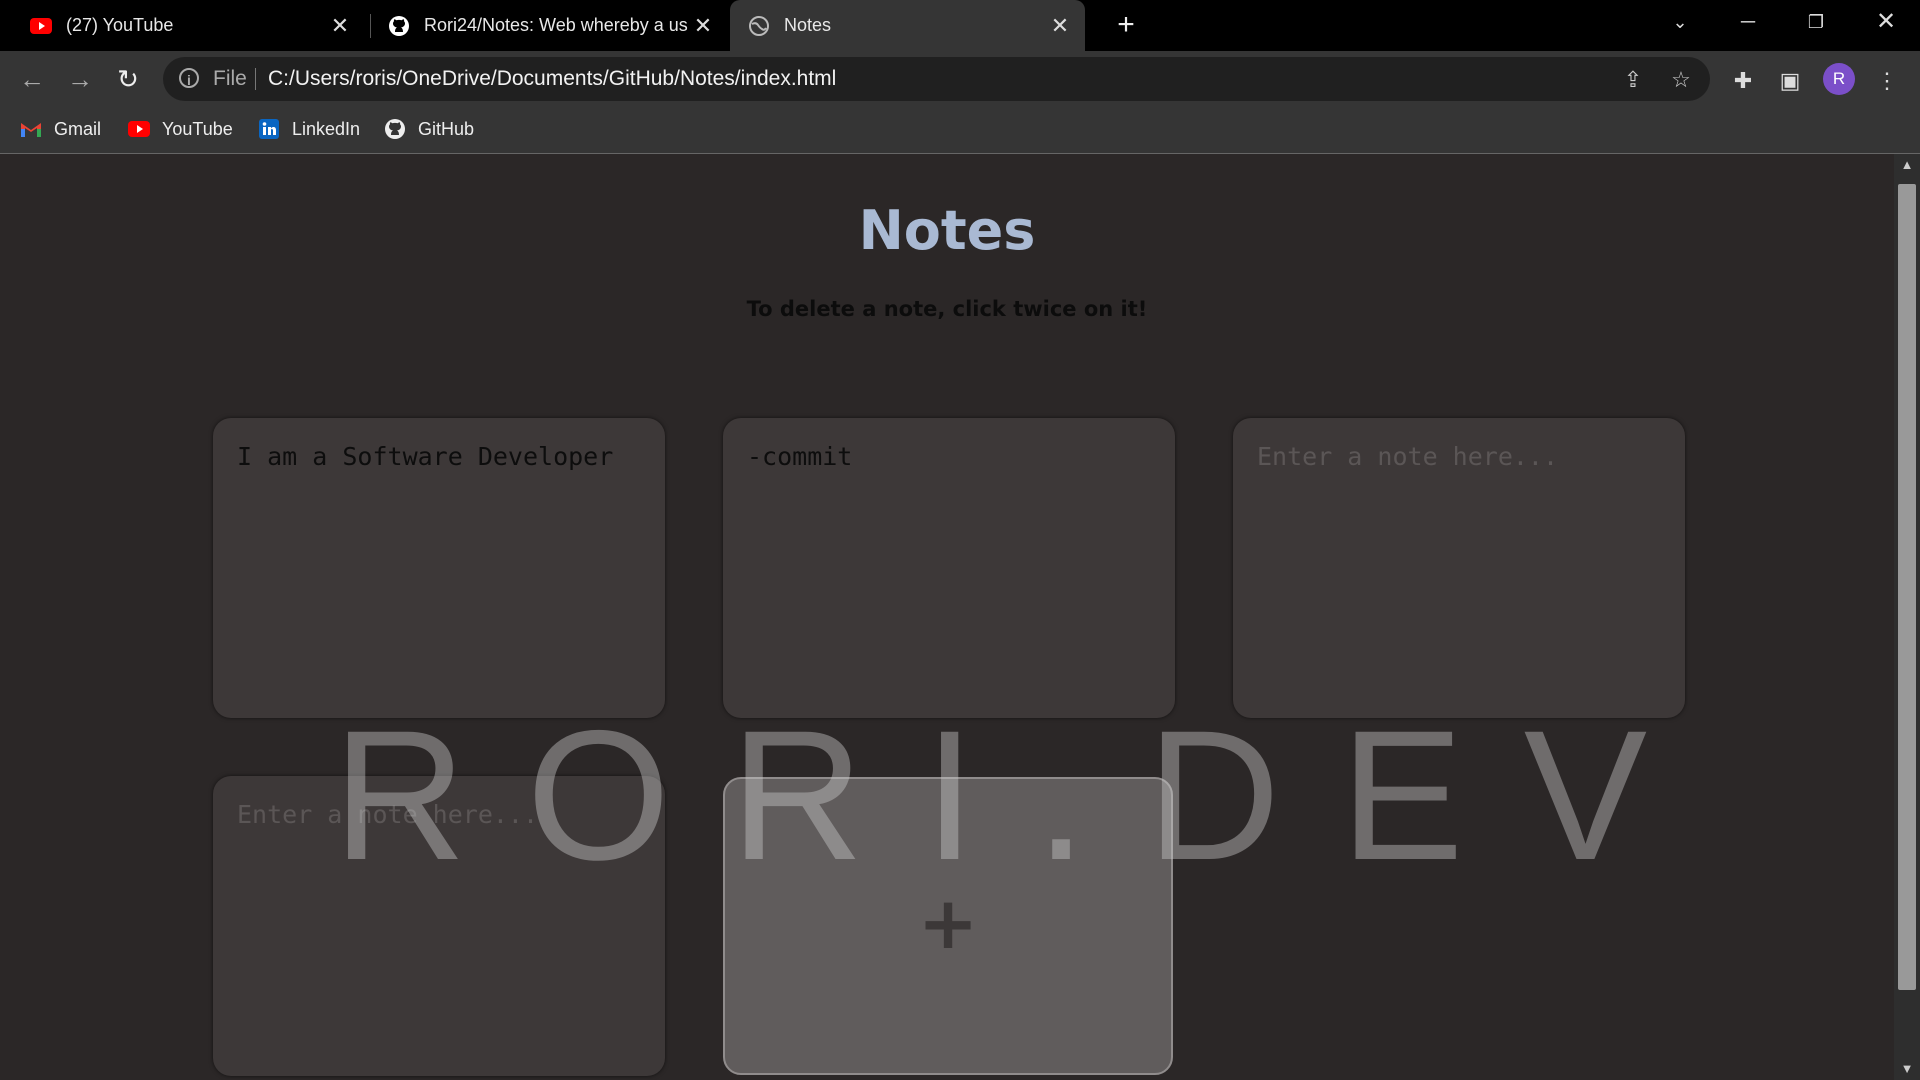  I want to click on bookmark-linkedin: LinkedIn, so click(309, 129).